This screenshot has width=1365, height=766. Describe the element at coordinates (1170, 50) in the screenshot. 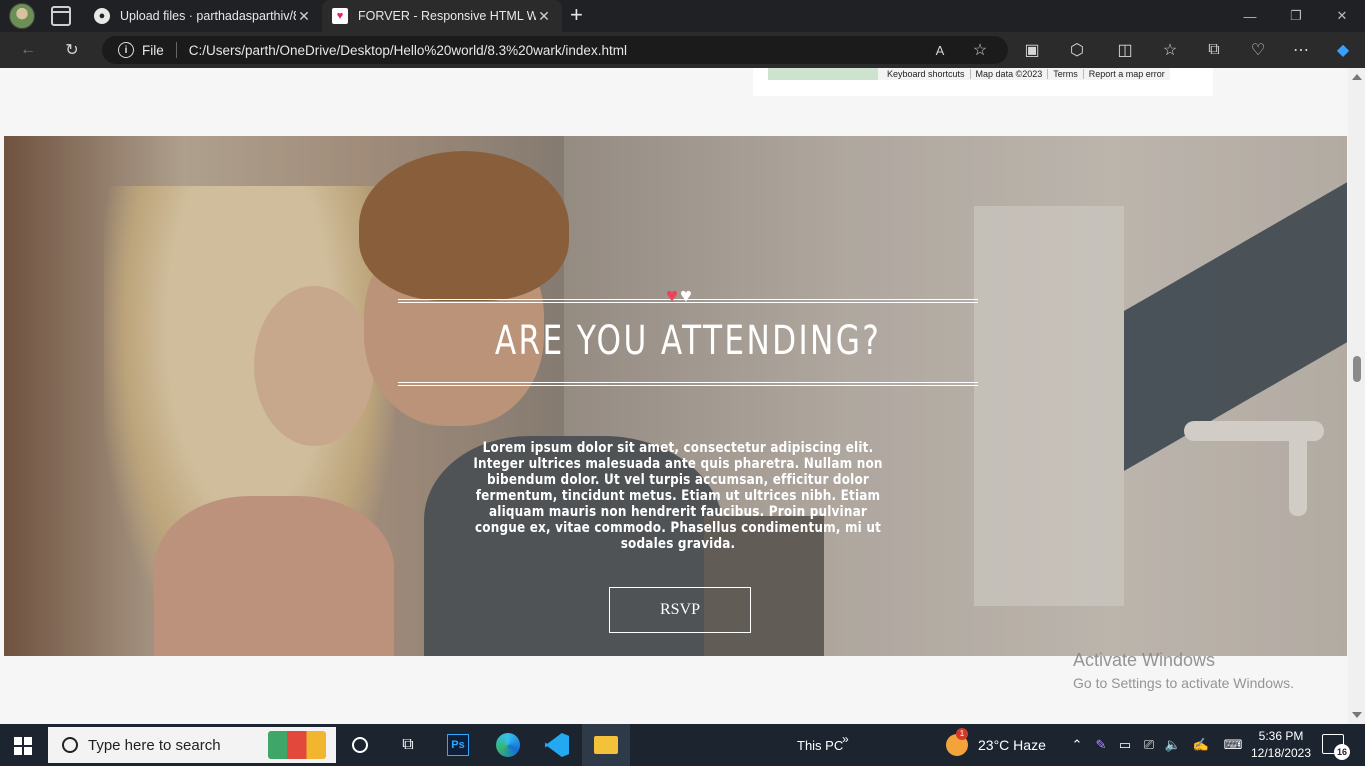

I see `favorites-icon: ☆` at that location.